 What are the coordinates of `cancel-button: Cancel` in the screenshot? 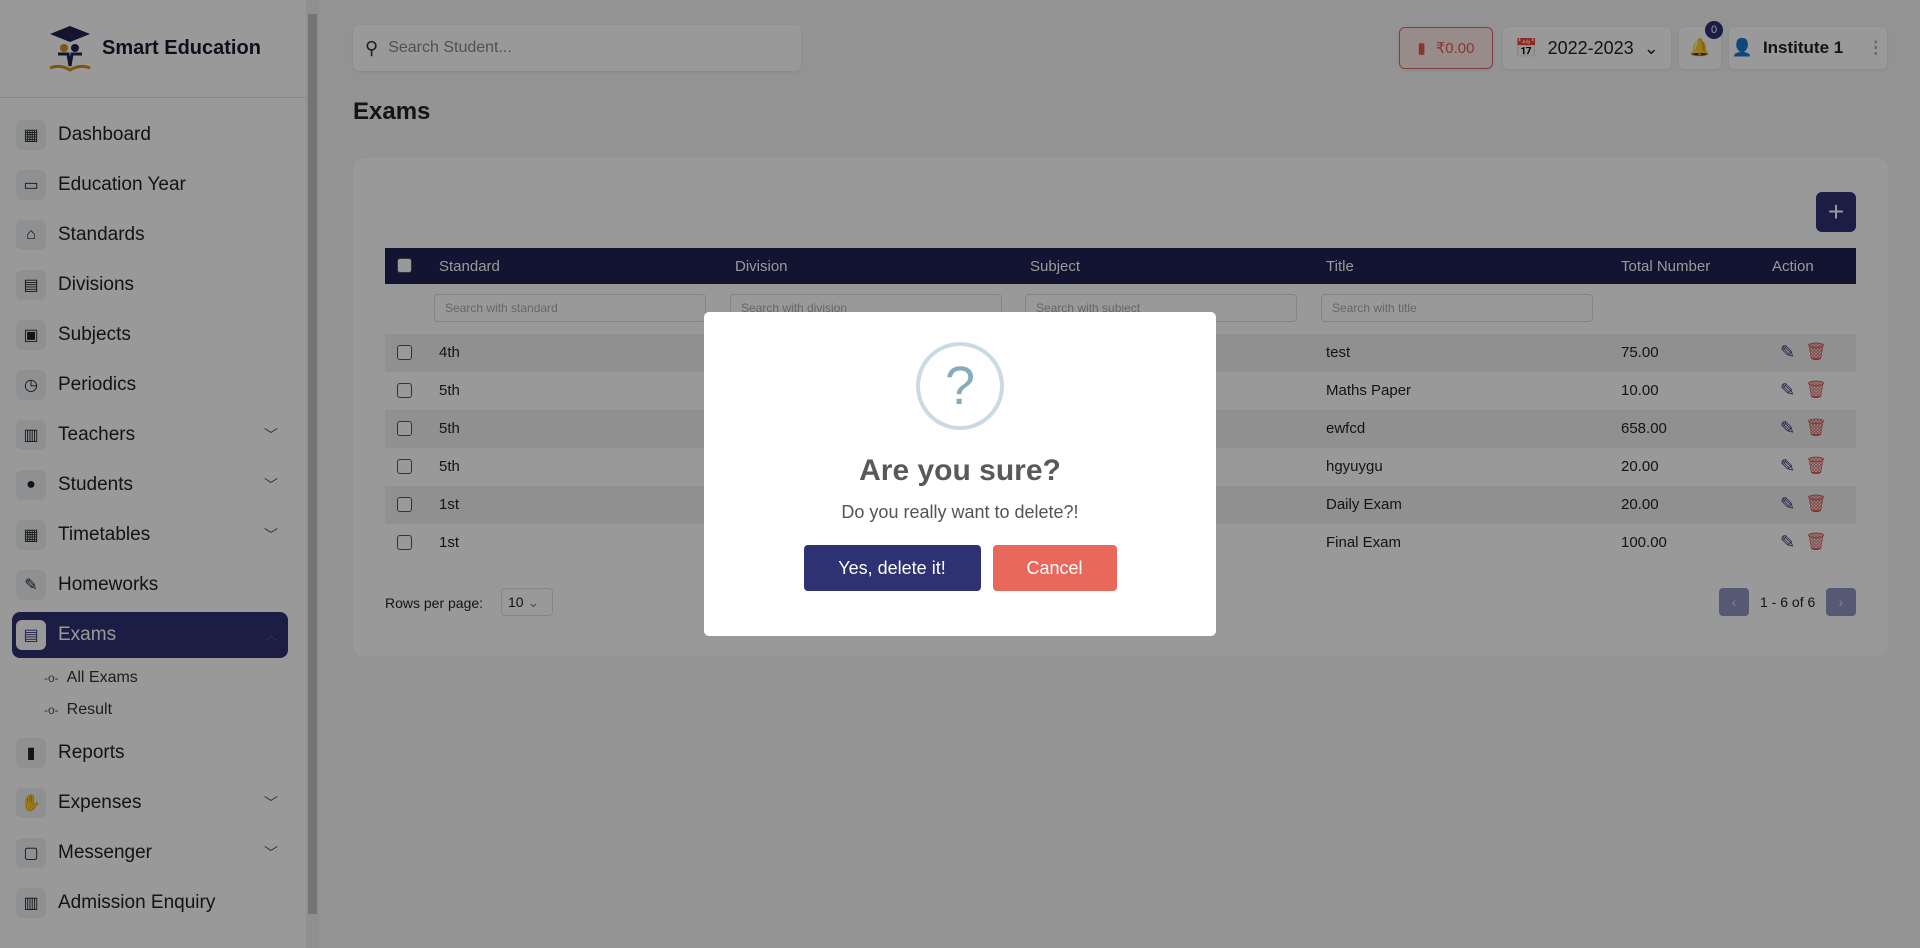 It's located at (1054, 568).